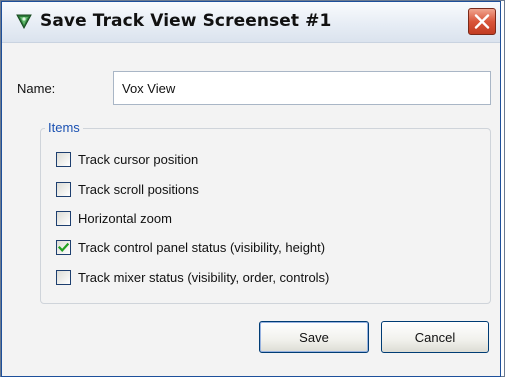 The width and height of the screenshot is (505, 377). Describe the element at coordinates (138, 159) in the screenshot. I see `option-label: Track cursor position` at that location.